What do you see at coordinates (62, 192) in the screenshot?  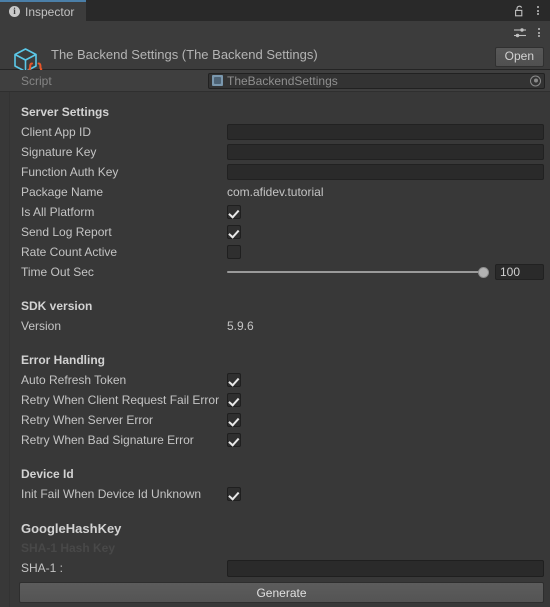 I see `package-name-label: Package Name` at bounding box center [62, 192].